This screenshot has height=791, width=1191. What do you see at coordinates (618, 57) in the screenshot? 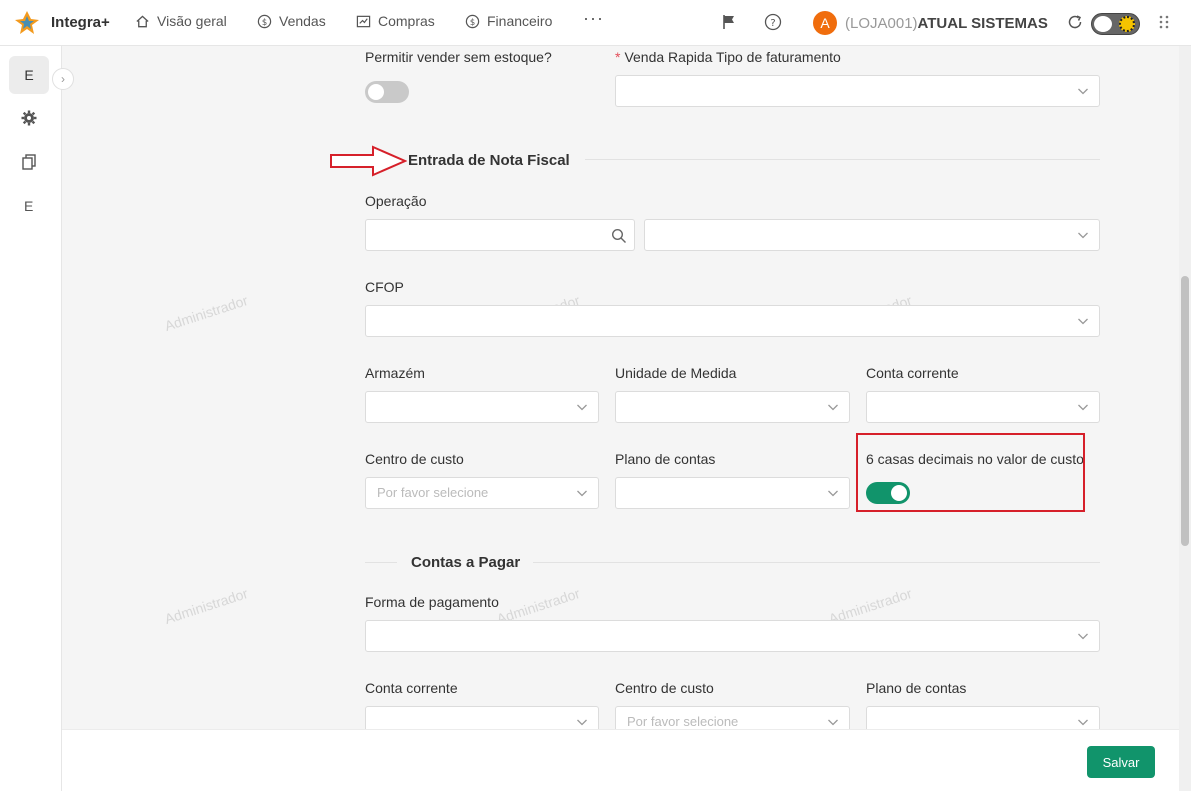
I see `required-marker: *` at bounding box center [618, 57].